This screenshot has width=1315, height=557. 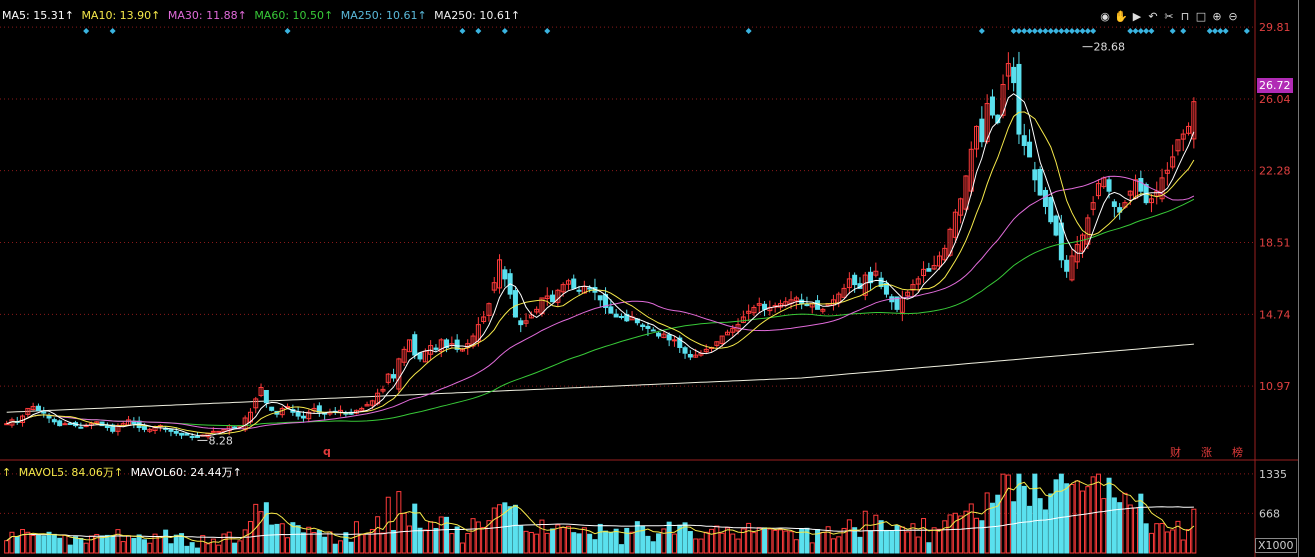 What do you see at coordinates (220, 440) in the screenshot?
I see `annotation-label: 8.28` at bounding box center [220, 440].